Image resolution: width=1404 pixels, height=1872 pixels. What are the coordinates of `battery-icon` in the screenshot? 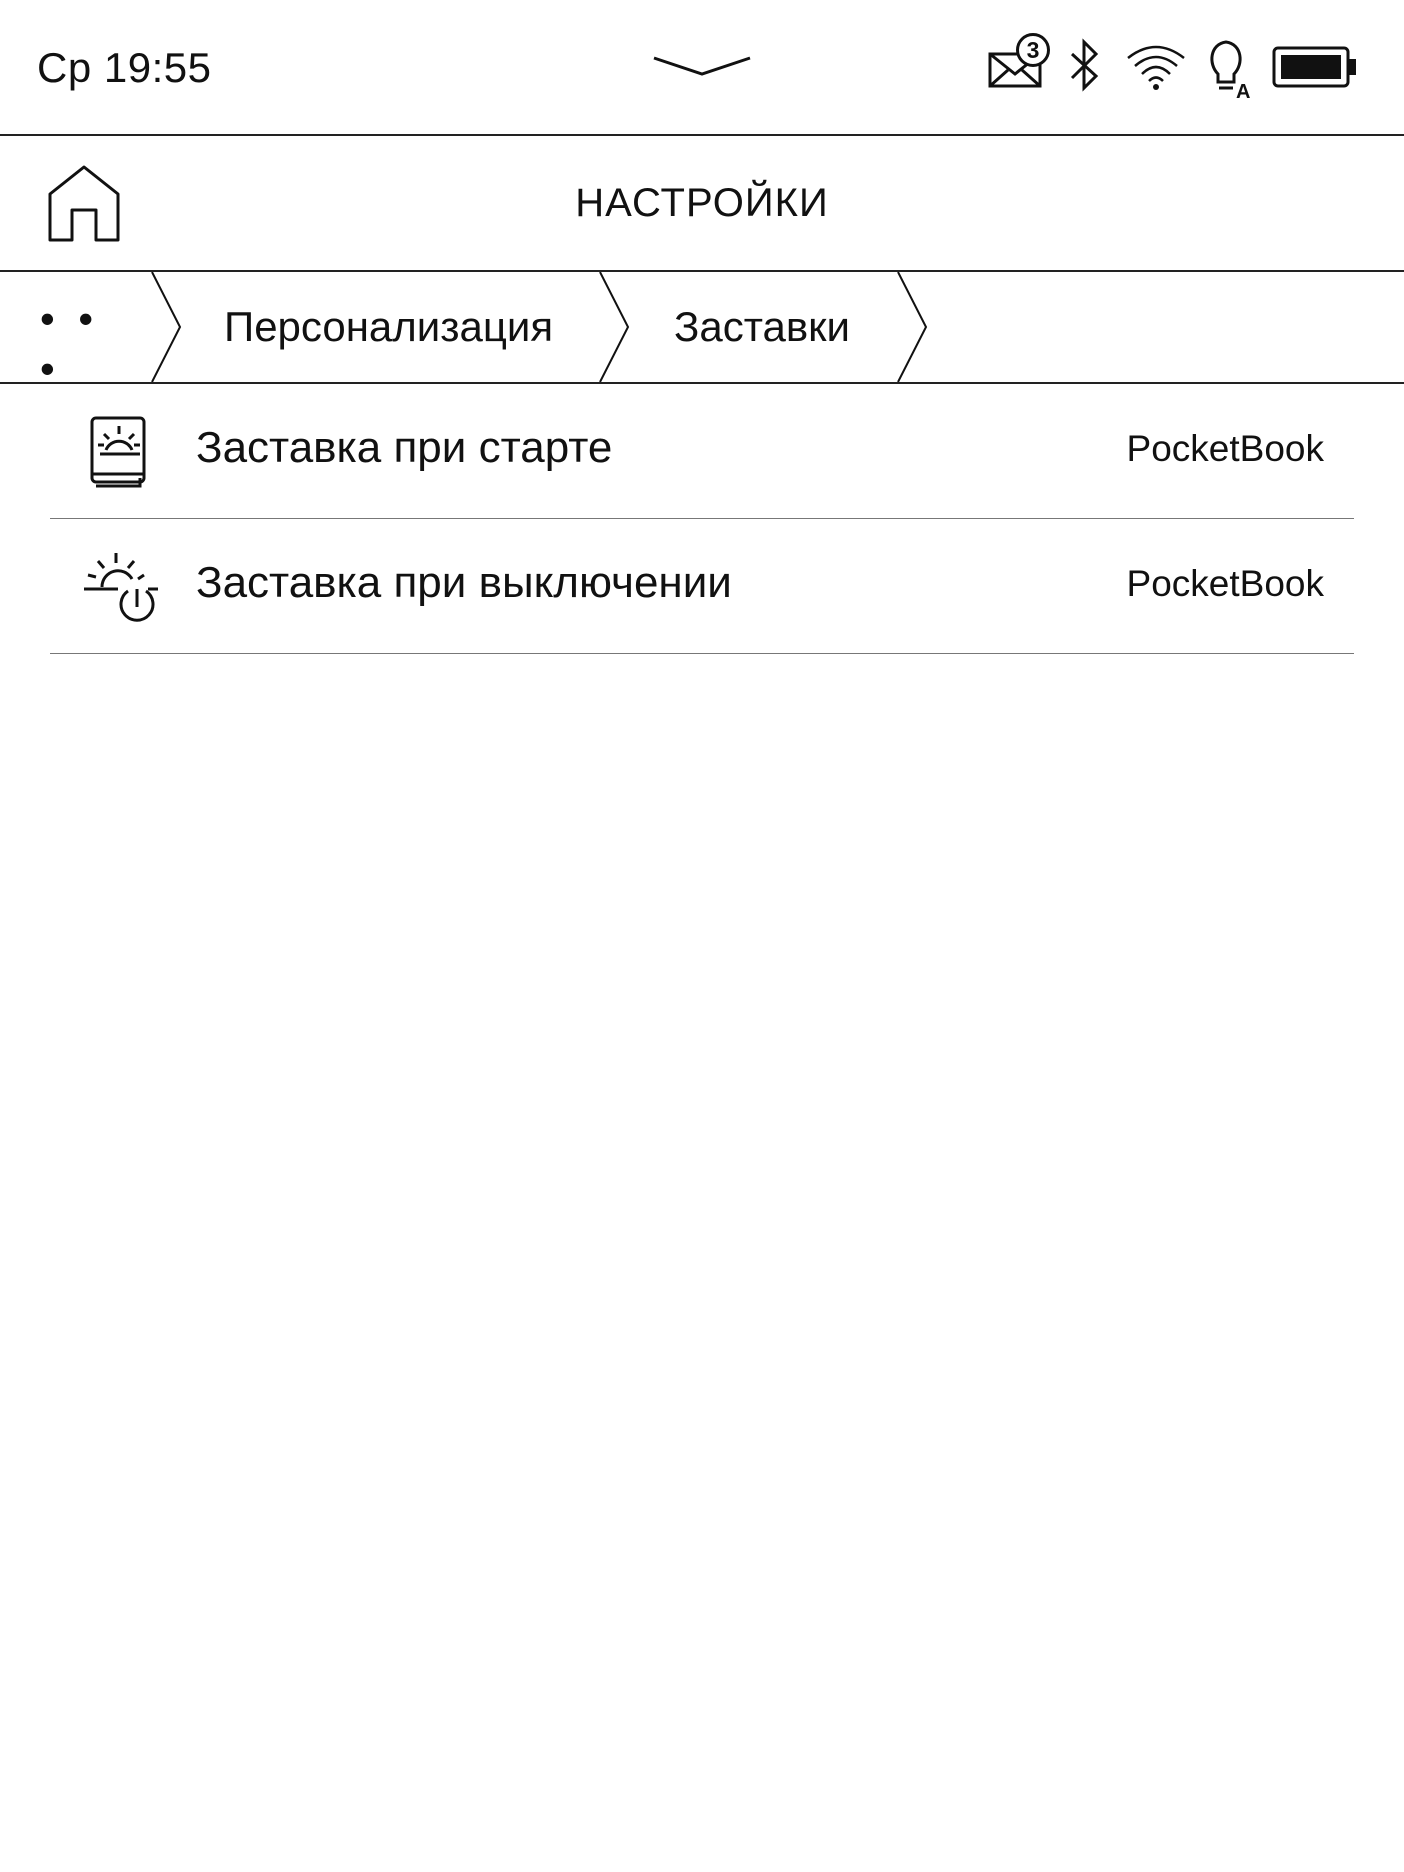 It's located at (1315, 67).